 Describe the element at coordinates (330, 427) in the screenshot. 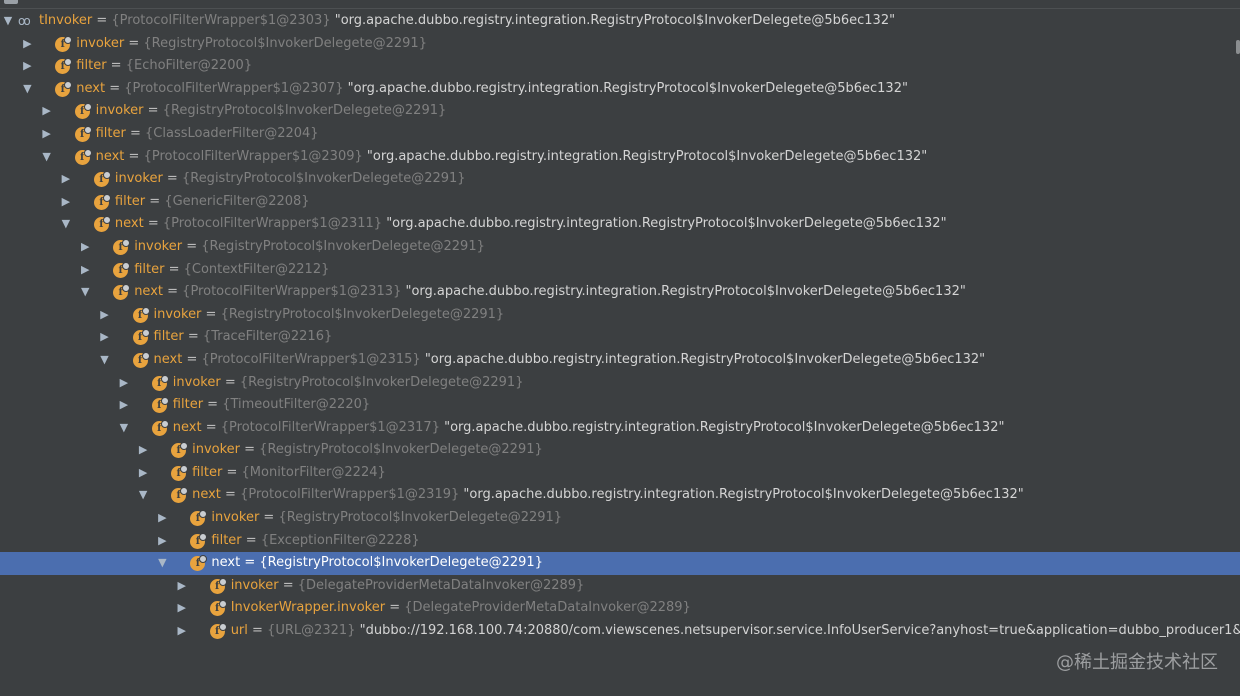

I see `variable-type: {ProtocolFilterWrapper$1@2317}` at that location.